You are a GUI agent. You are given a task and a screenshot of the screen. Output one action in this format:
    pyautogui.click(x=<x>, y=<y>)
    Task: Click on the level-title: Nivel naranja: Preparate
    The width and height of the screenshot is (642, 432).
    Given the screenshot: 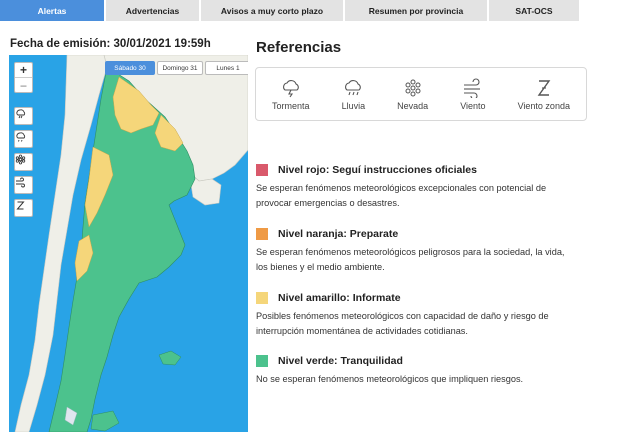 What is the action you would take?
    pyautogui.click(x=338, y=234)
    